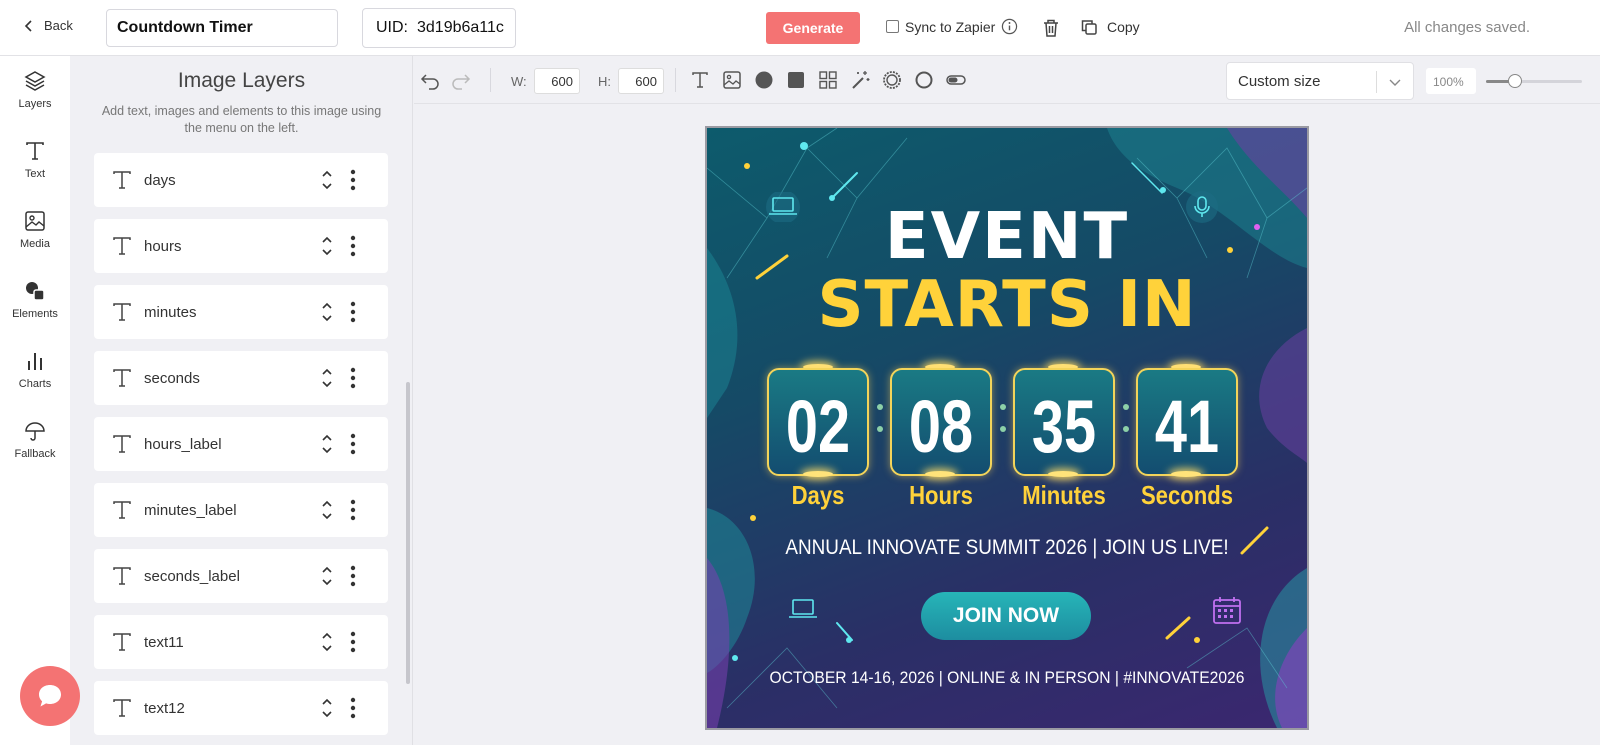  Describe the element at coordinates (58, 25) in the screenshot. I see `back-label: Back` at that location.